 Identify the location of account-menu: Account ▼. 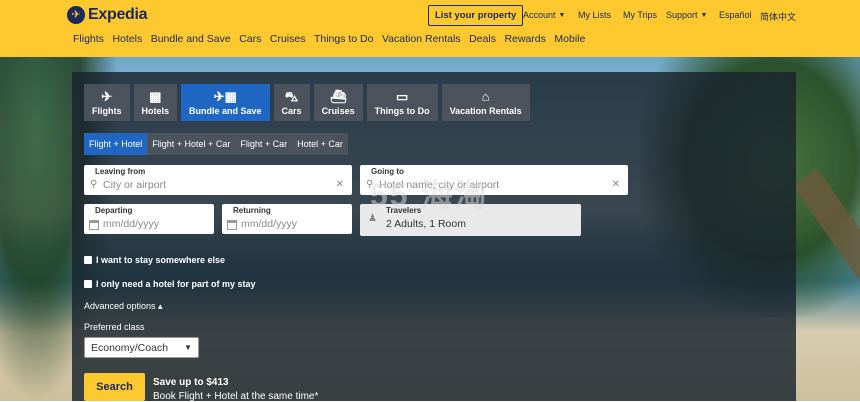
(544, 15).